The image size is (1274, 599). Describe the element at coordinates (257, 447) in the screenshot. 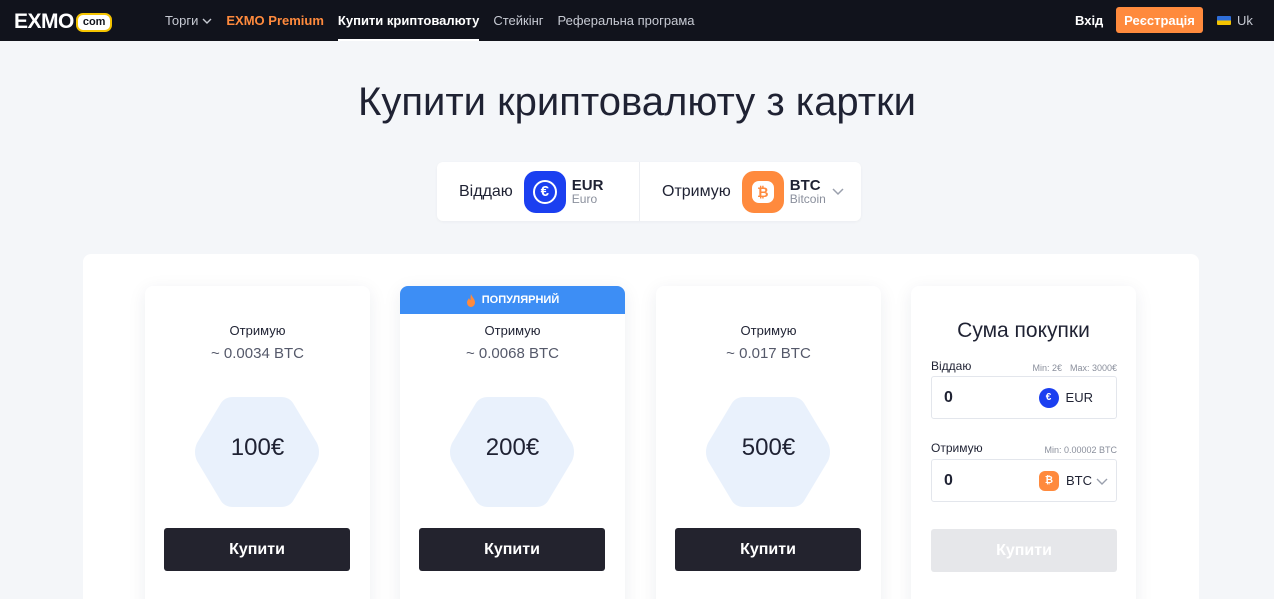

I see `card-price: 100€` at that location.